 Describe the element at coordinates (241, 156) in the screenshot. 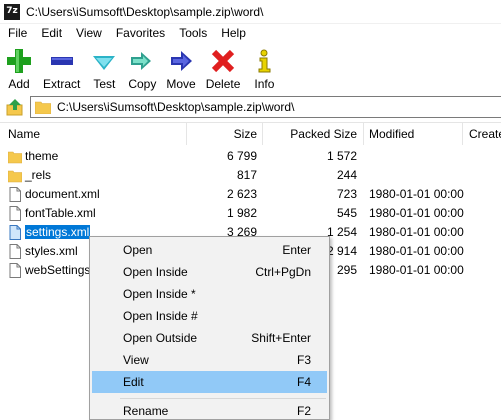

I see `file-size: 6 799` at that location.